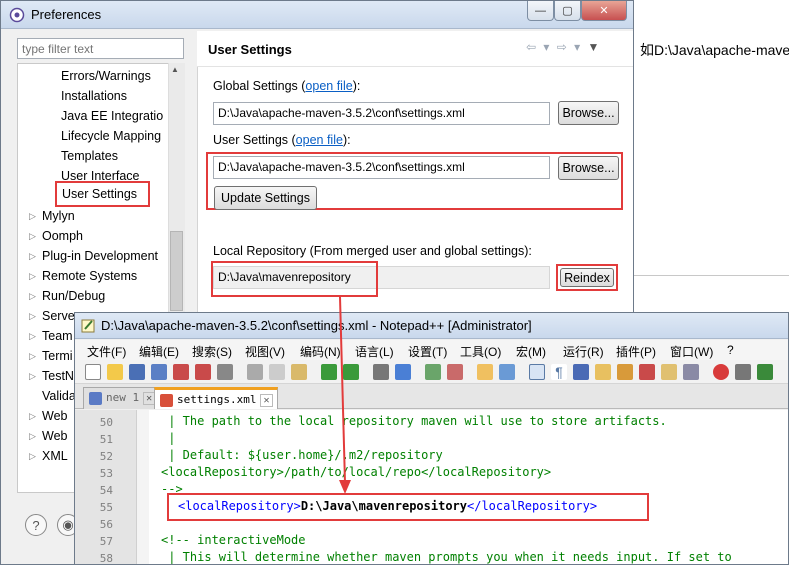 This screenshot has width=789, height=565. I want to click on word-wrap-icon, so click(537, 372).